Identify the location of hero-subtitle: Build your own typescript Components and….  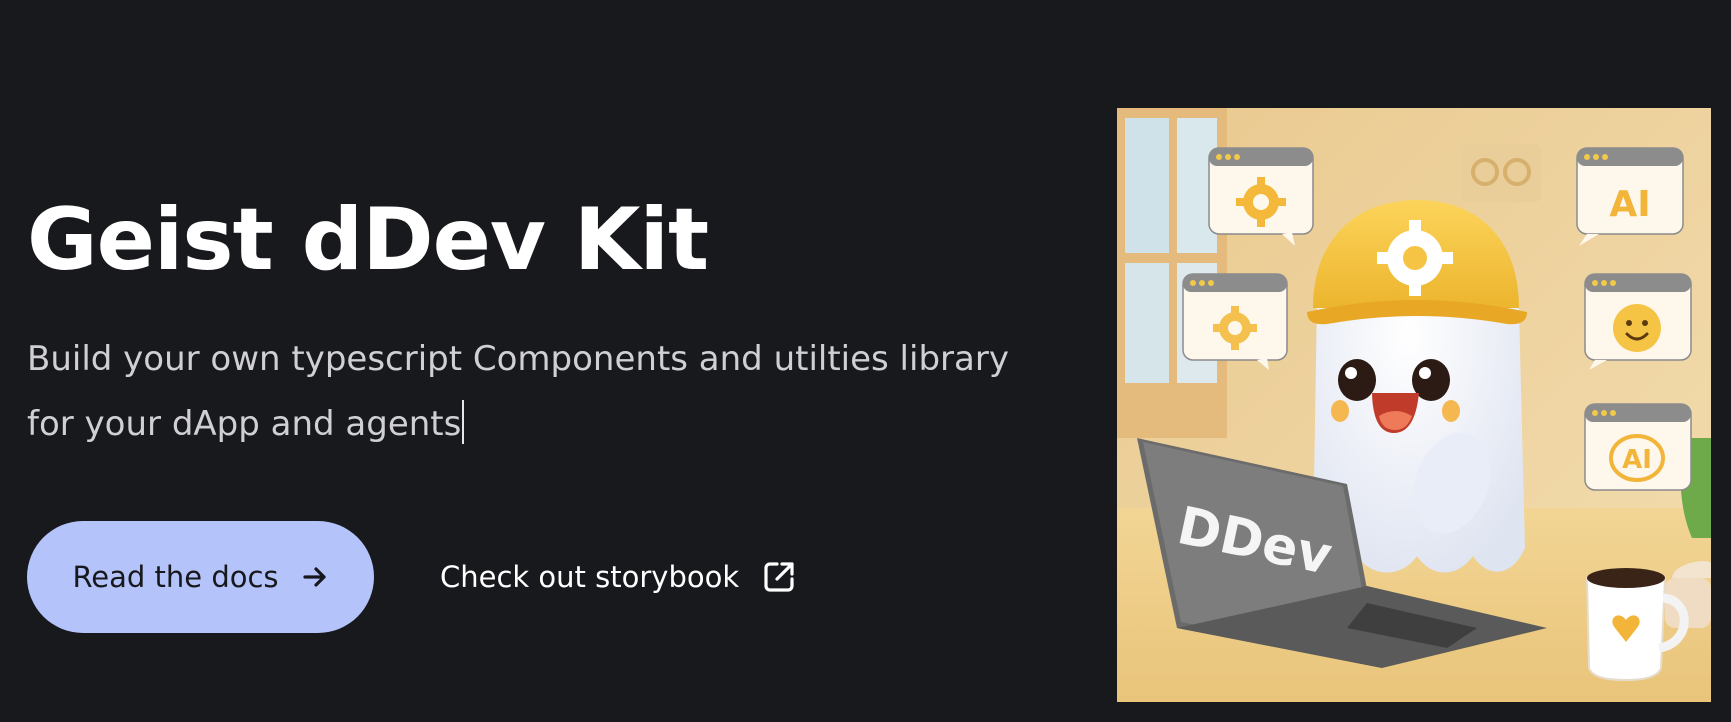
(532, 392).